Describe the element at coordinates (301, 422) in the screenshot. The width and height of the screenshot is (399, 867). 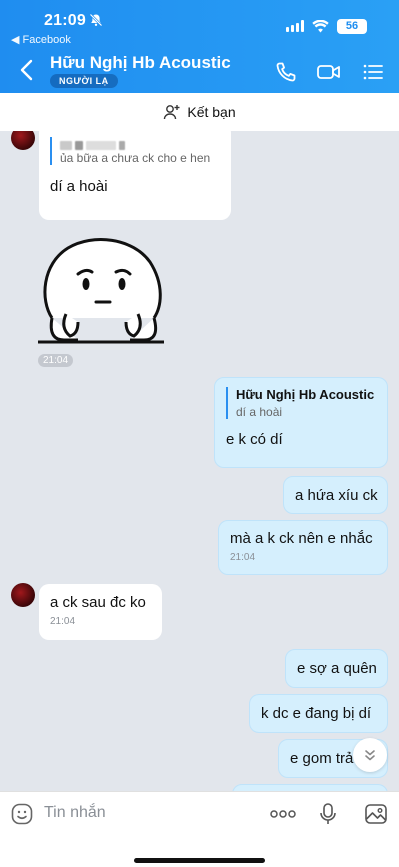
I see `message-bubble-outgoing: Hữu Nghị Hb Acoustic dí a hoài e k có dí` at that location.